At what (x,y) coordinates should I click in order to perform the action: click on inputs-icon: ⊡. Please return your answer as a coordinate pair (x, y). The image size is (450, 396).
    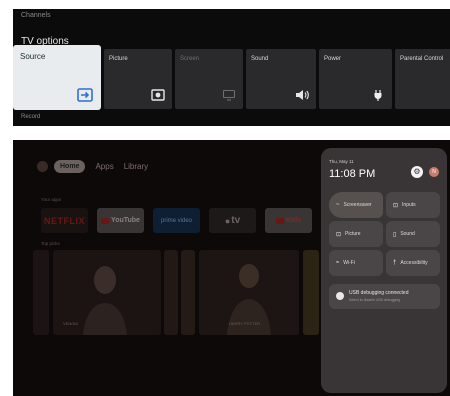
    Looking at the image, I should click on (396, 205).